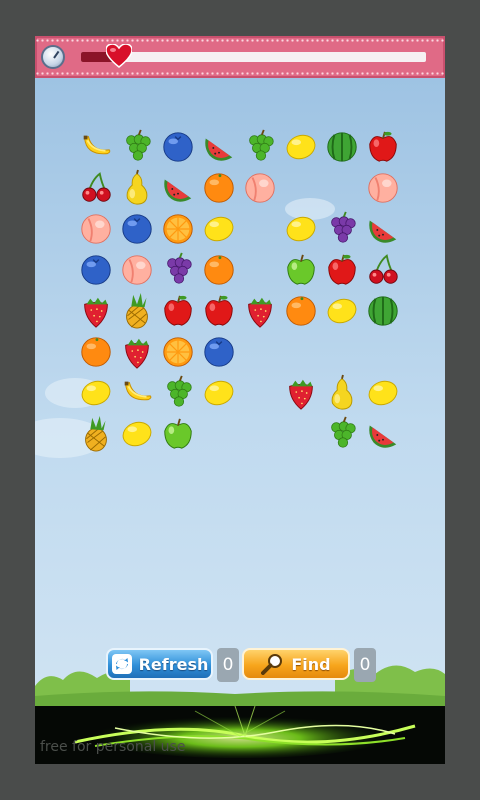 The width and height of the screenshot is (480, 800). What do you see at coordinates (296, 664) in the screenshot?
I see `find-button: Find` at bounding box center [296, 664].